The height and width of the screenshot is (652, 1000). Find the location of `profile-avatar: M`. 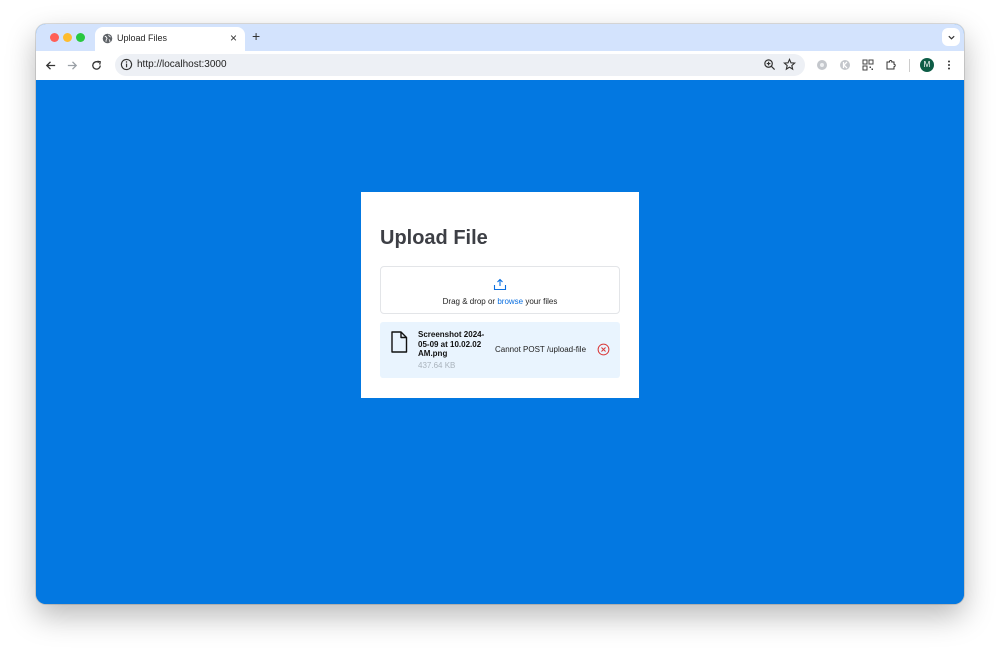

profile-avatar: M is located at coordinates (927, 65).